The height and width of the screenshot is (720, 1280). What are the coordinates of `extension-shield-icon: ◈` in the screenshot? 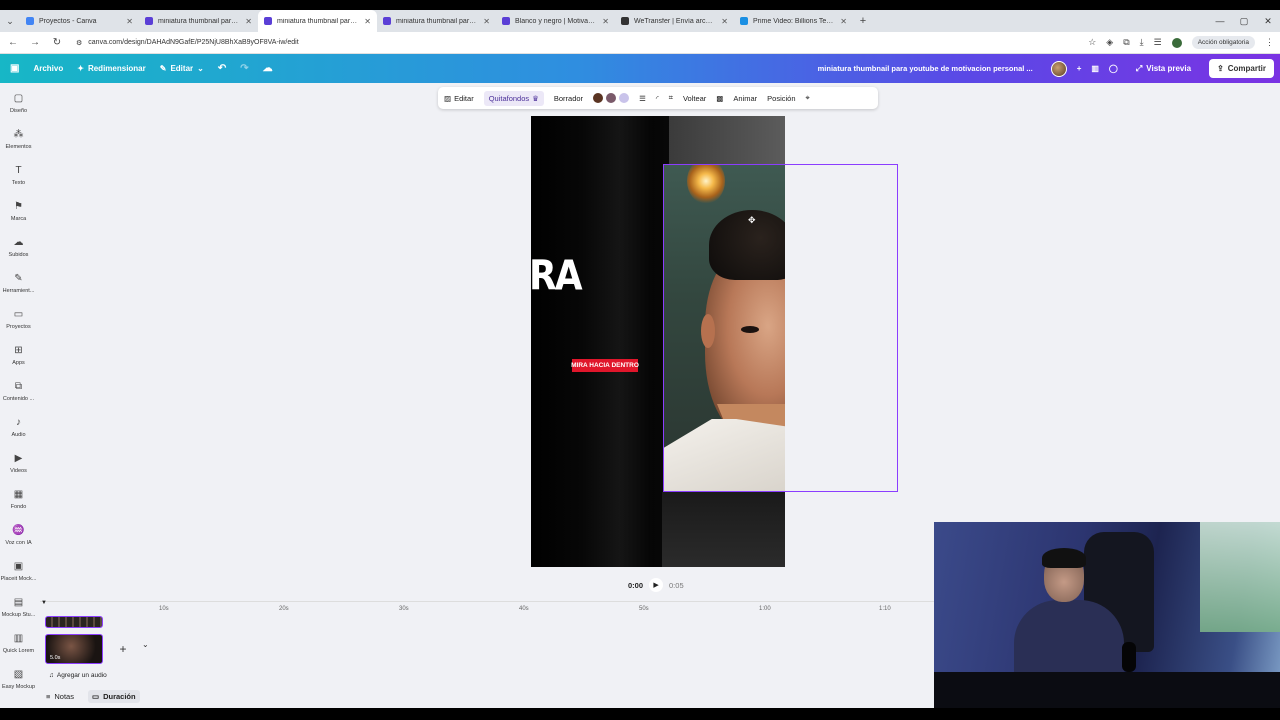 It's located at (1109, 42).